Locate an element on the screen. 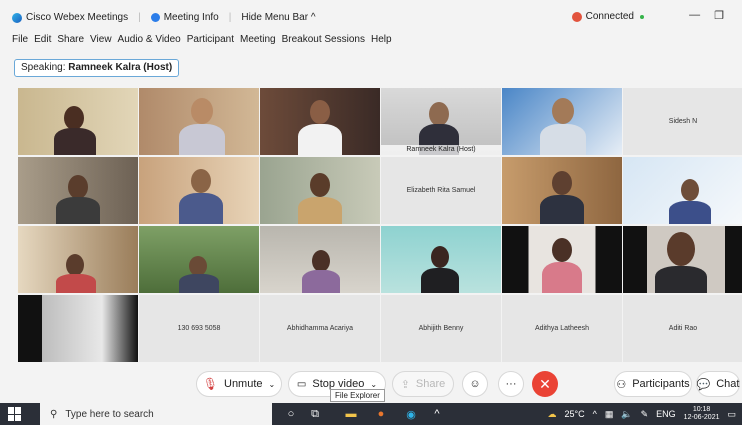  speaking-indicator: Speaking: Ramneek Kalra (Host) is located at coordinates (97, 68).